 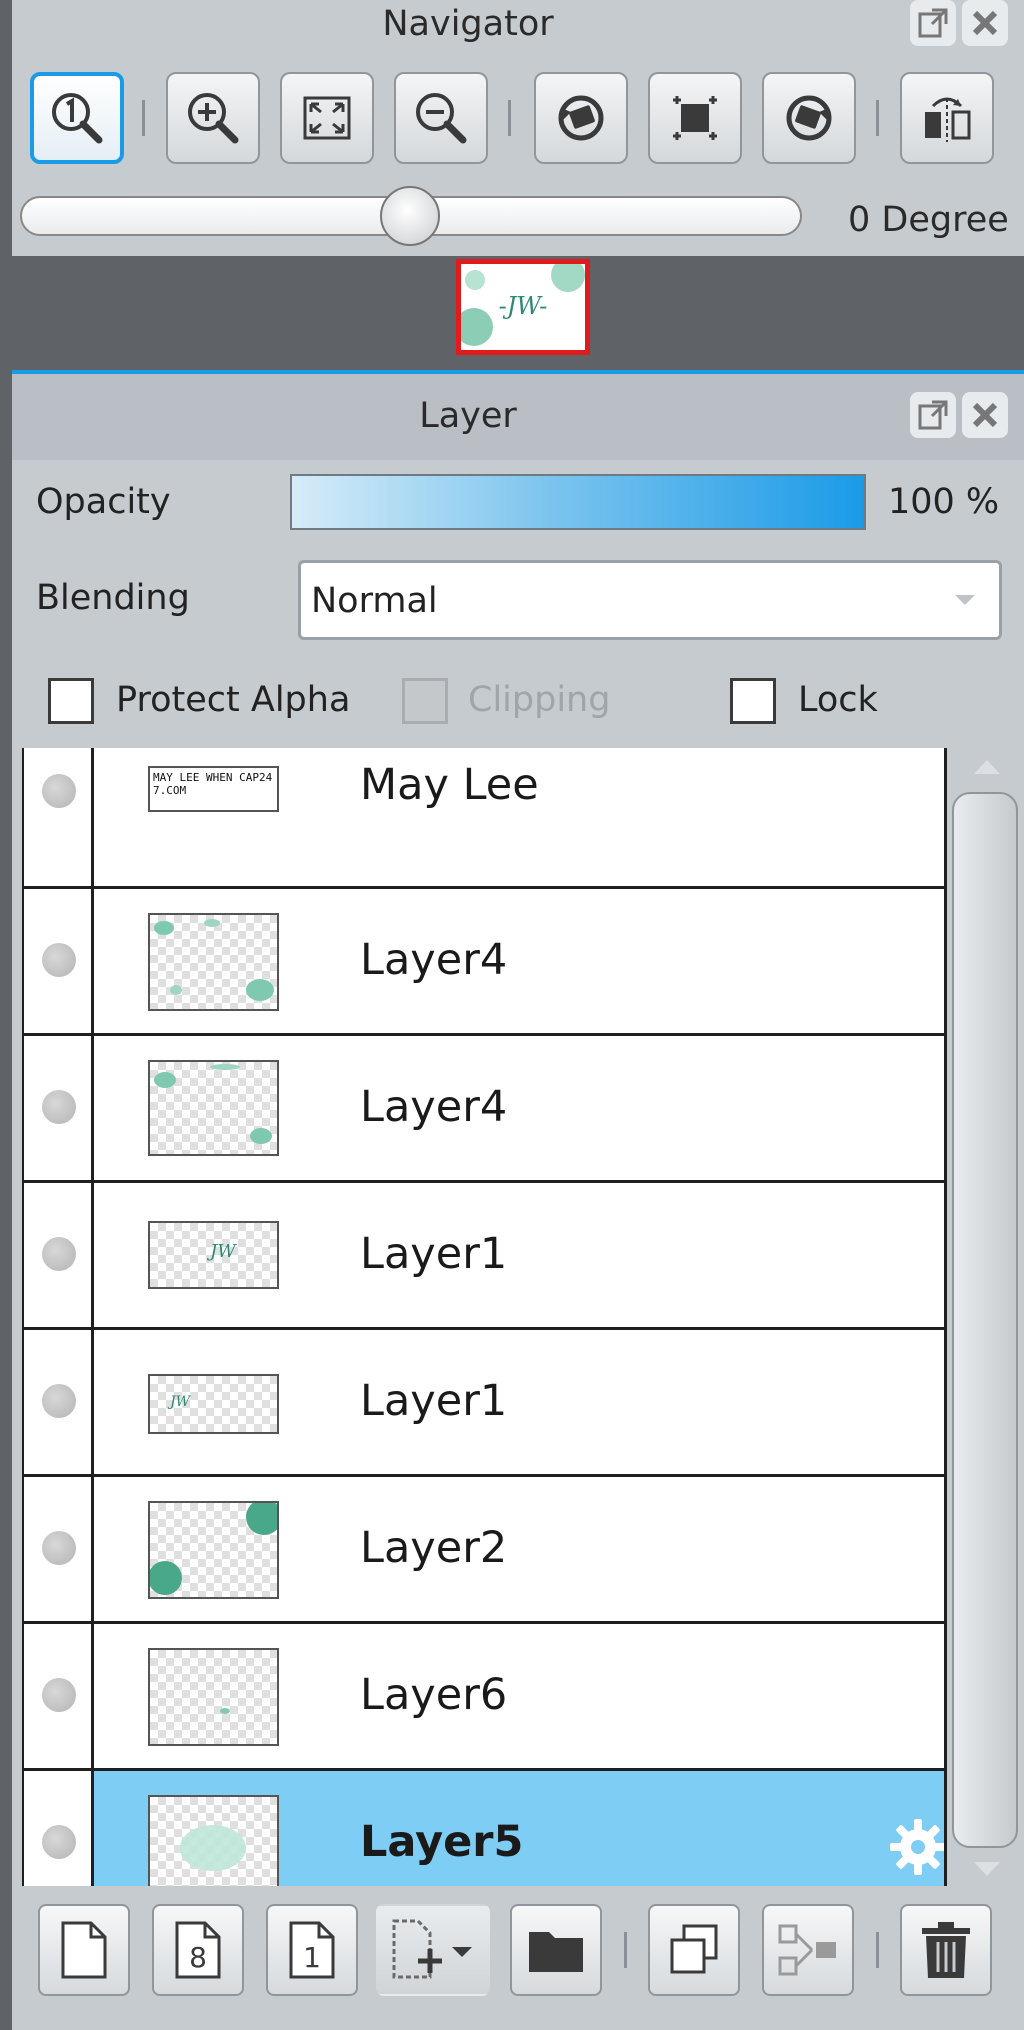 I want to click on merge-down-button, so click(x=808, y=1950).